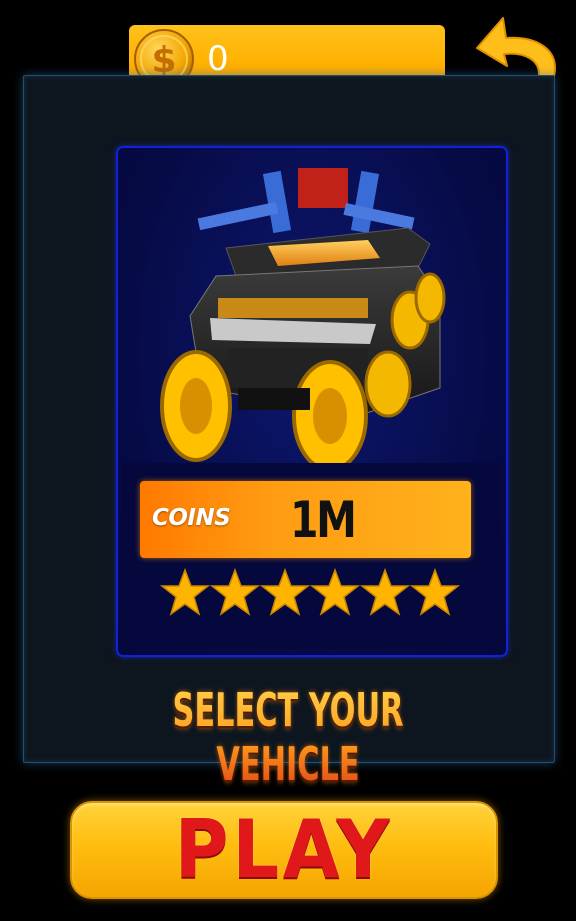 This screenshot has width=576, height=921. What do you see at coordinates (288, 737) in the screenshot?
I see `select-vehicle-title: SELECT YOUR VEHICLE` at bounding box center [288, 737].